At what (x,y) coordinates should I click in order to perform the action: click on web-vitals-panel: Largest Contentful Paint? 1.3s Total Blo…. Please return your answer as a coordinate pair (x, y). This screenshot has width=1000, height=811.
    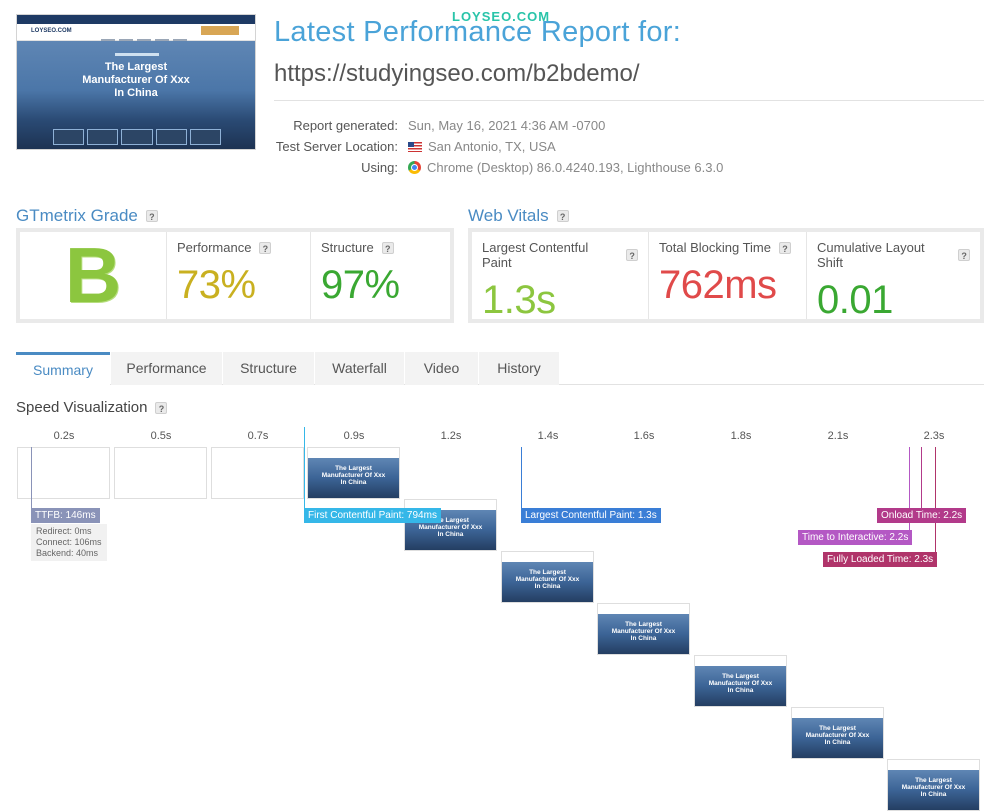
    Looking at the image, I should click on (726, 275).